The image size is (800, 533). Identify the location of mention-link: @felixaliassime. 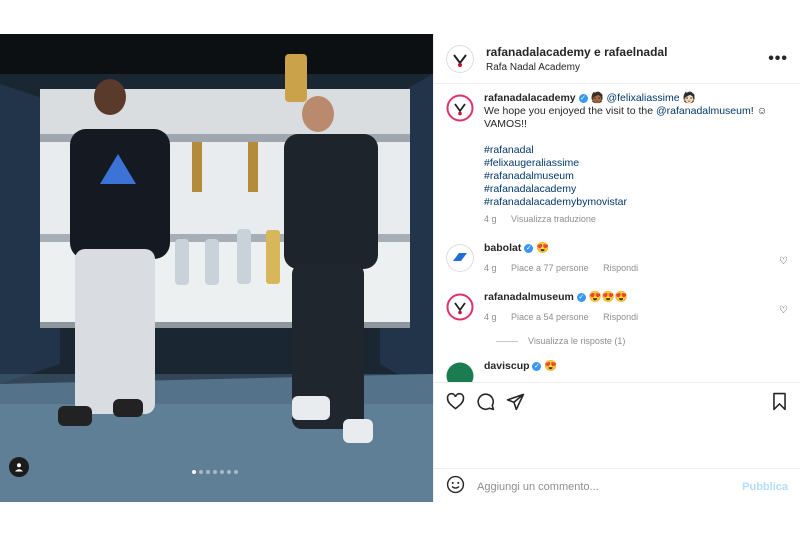
(642, 98).